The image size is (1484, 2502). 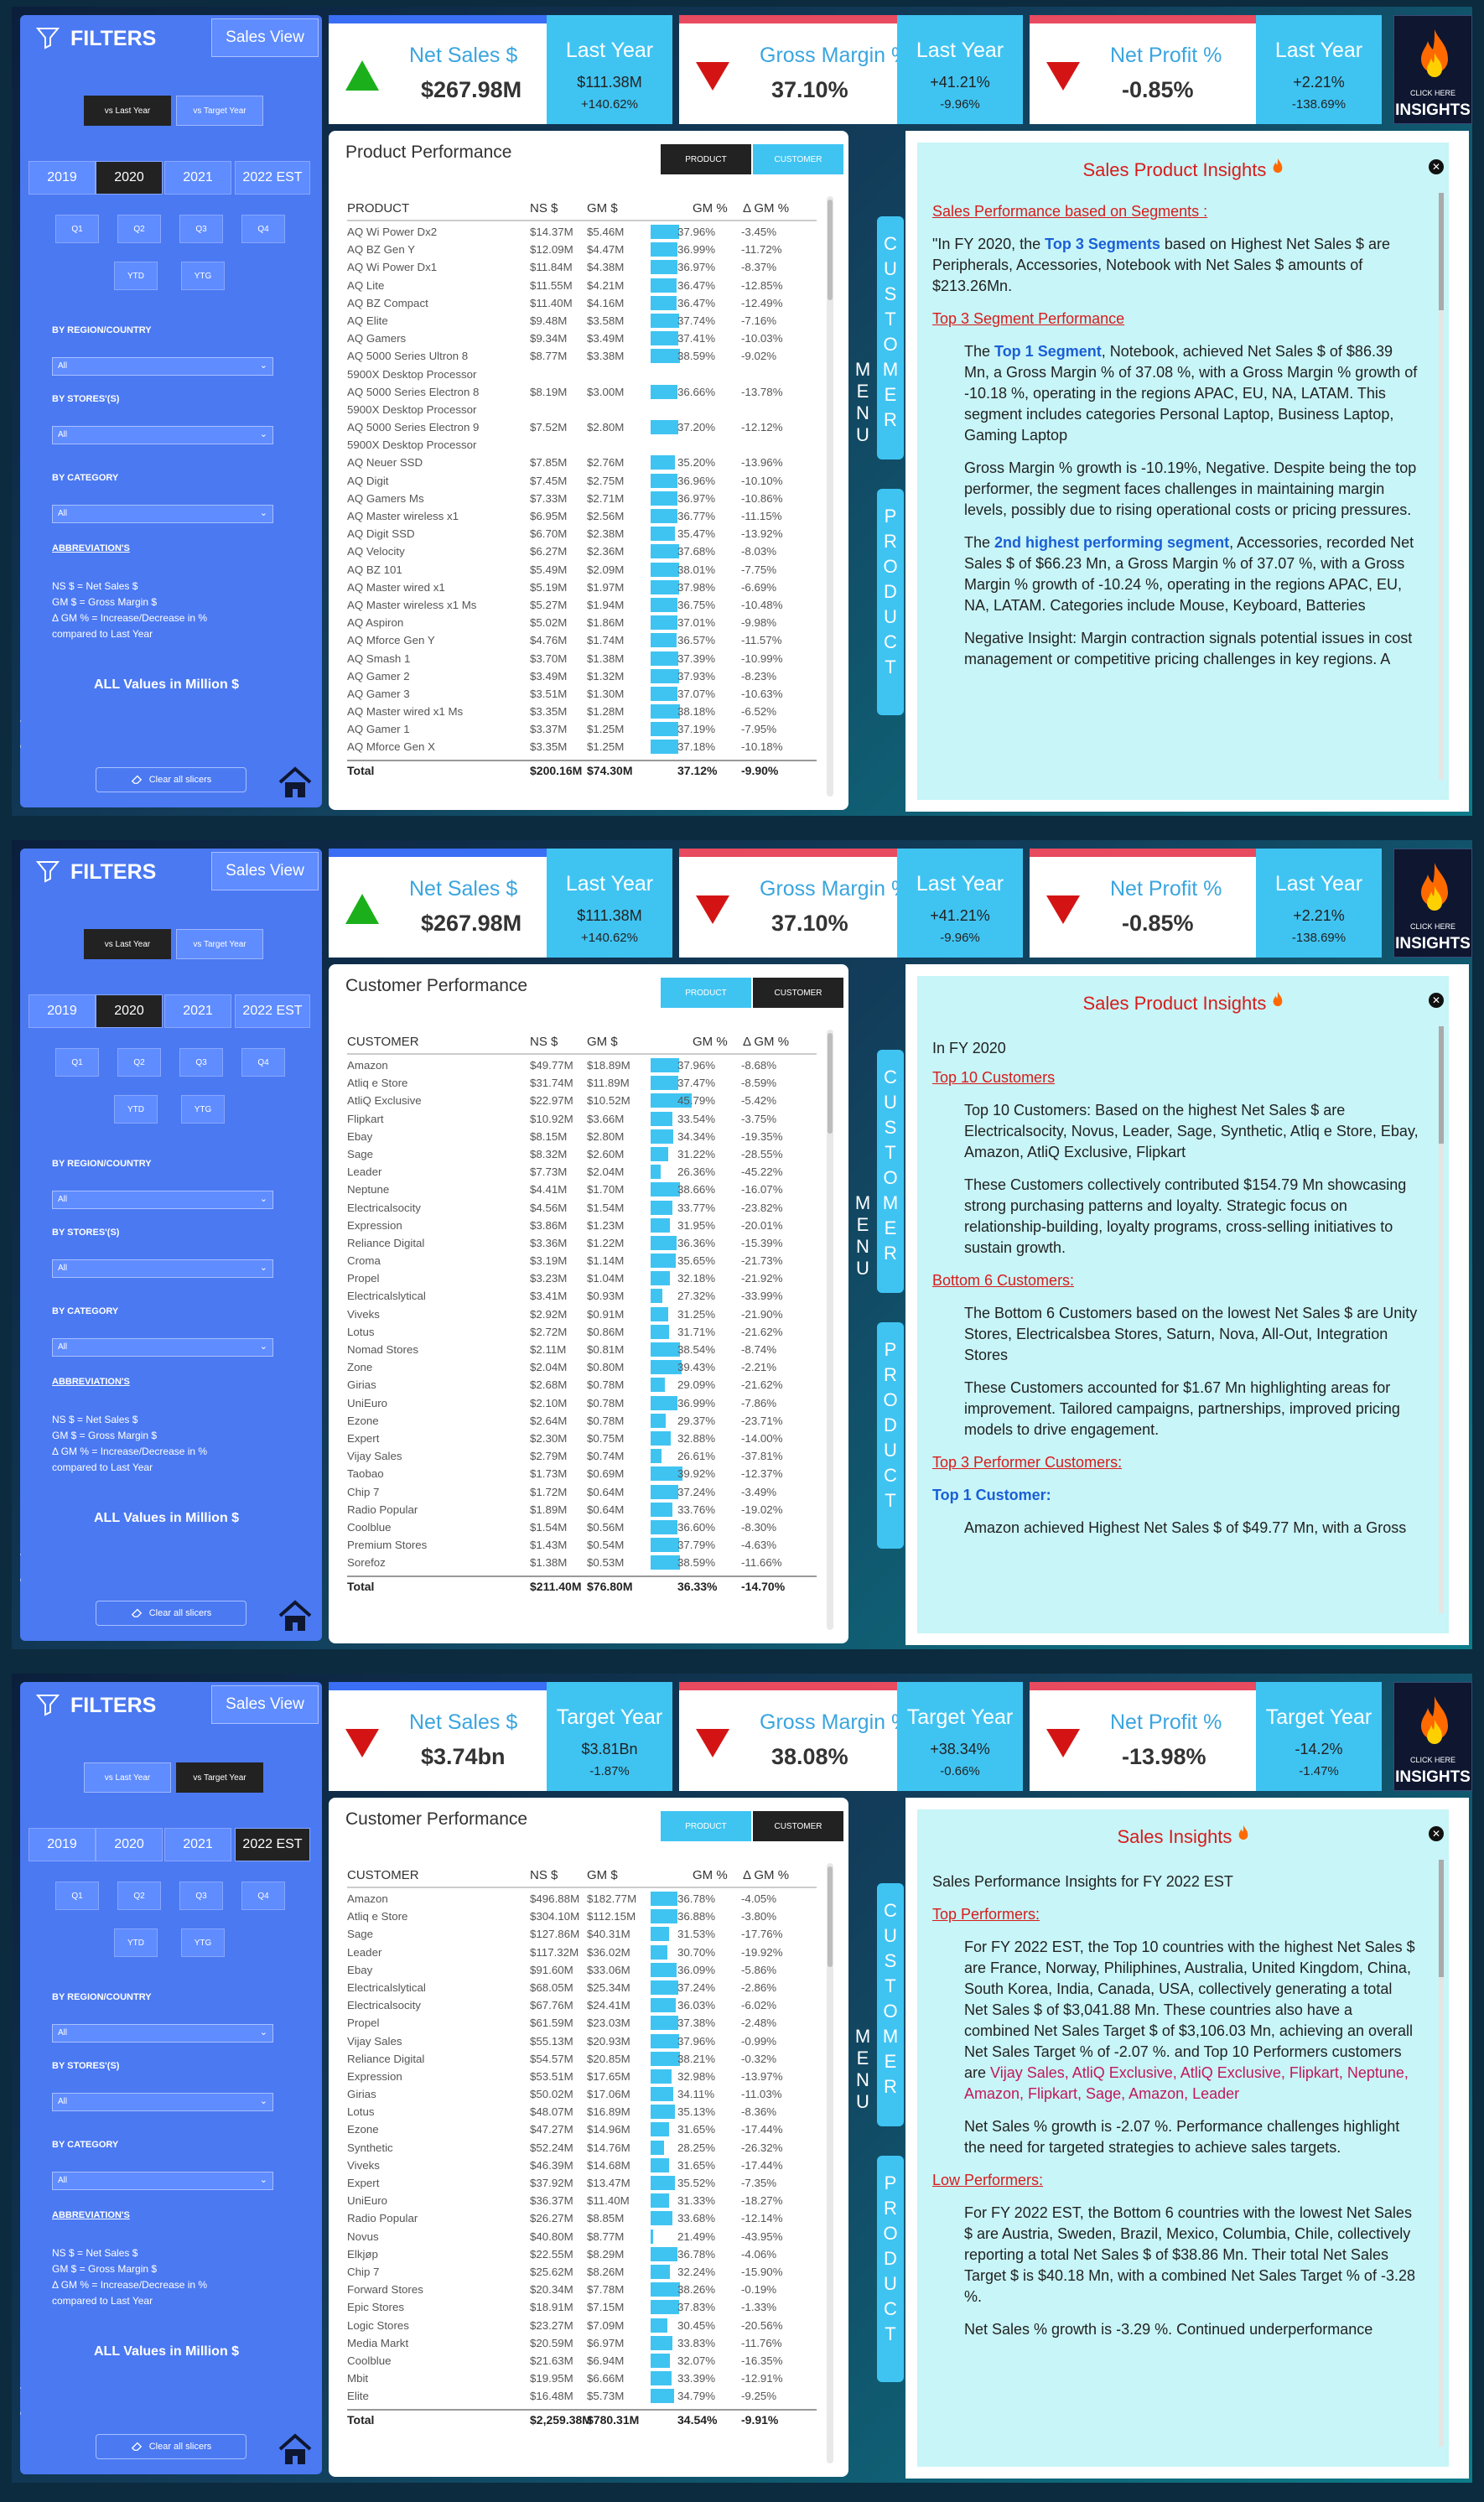 What do you see at coordinates (582, 2307) in the screenshot?
I see `table-row: Epic Stores $18.91M $7.15M 37.83% -1.33%` at bounding box center [582, 2307].